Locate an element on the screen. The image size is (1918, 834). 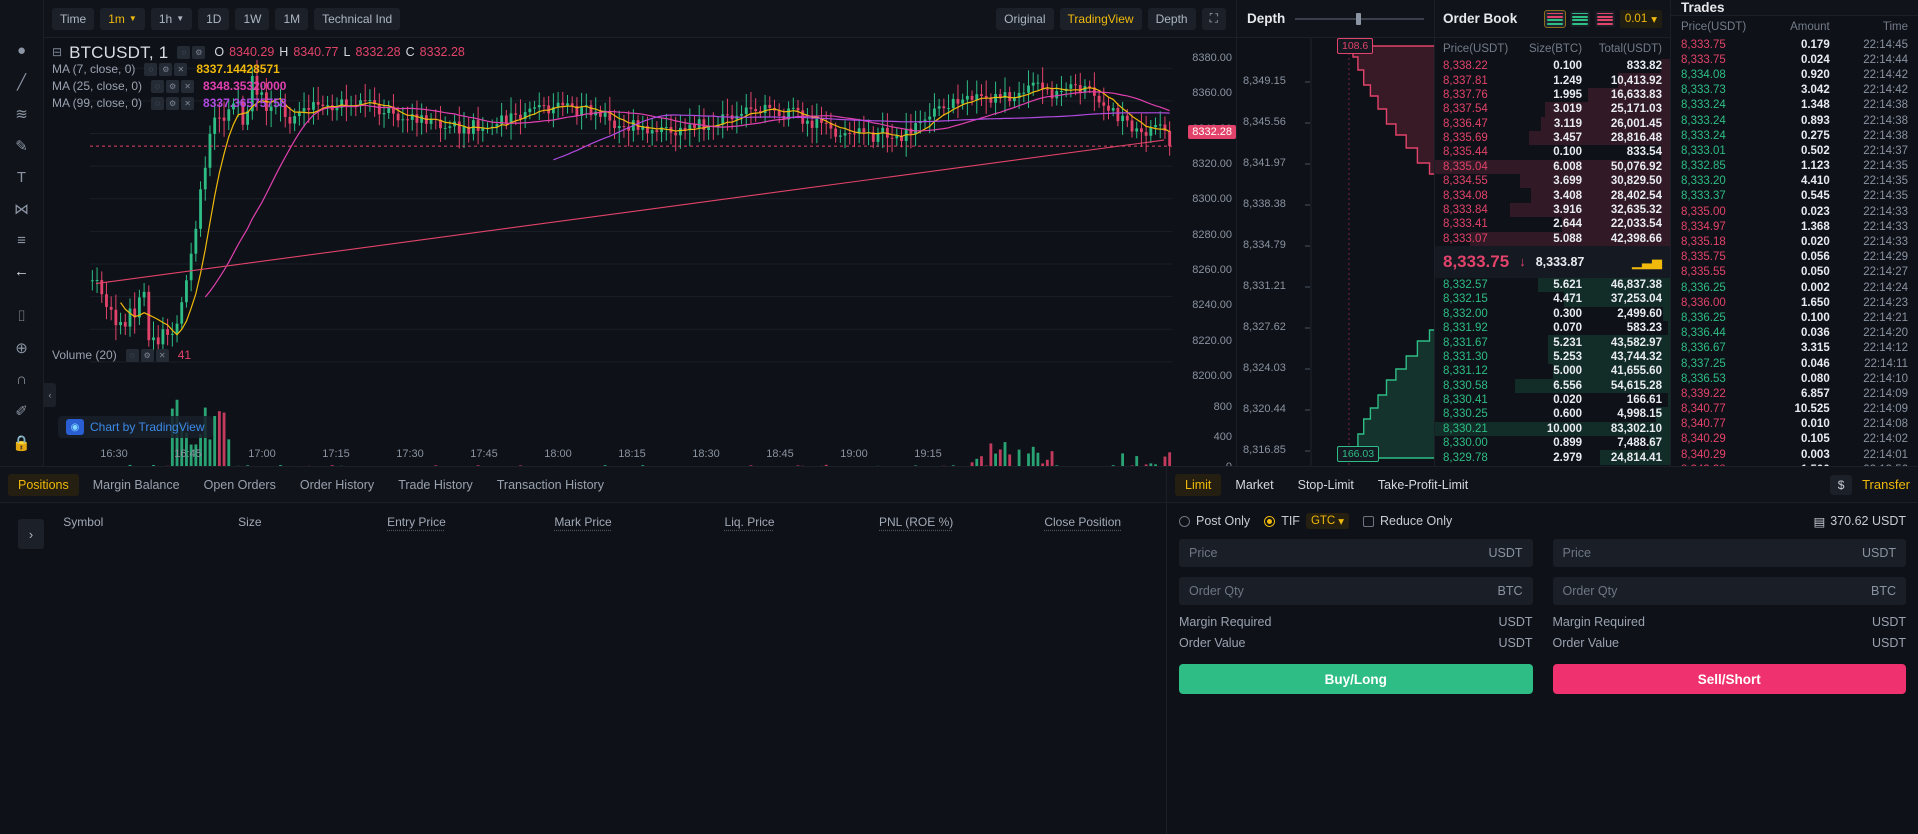
spark-chart-icon: ▁▃▅ is located at coordinates (1647, 262).